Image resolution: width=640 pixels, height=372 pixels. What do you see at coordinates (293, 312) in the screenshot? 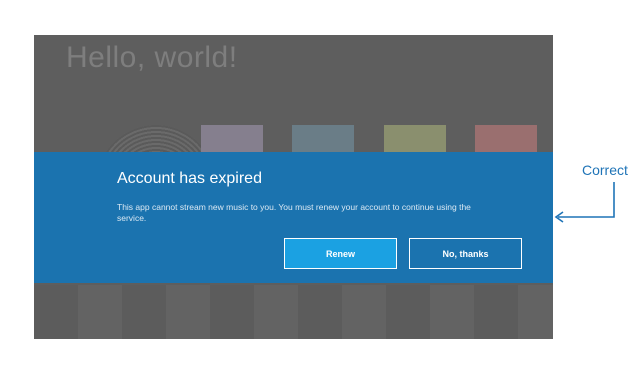
I see `bottom-strip` at bounding box center [293, 312].